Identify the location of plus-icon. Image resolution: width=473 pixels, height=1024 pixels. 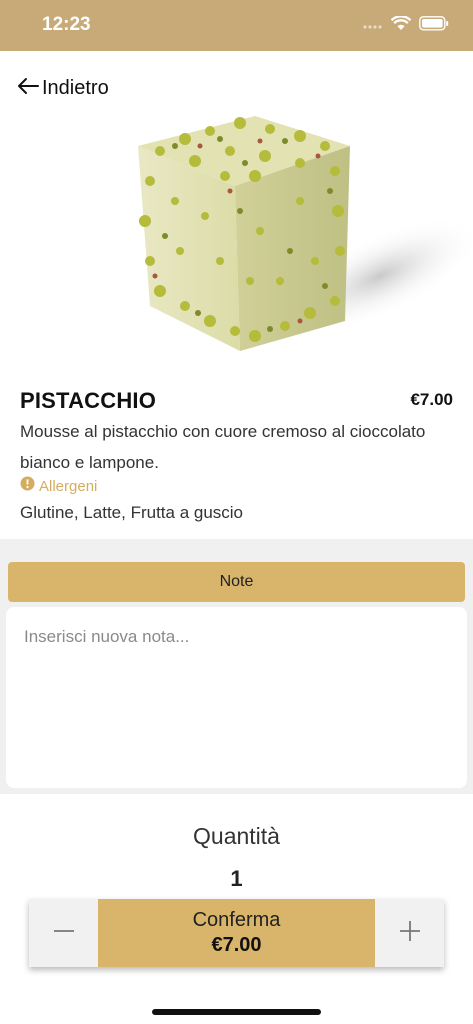
(410, 933).